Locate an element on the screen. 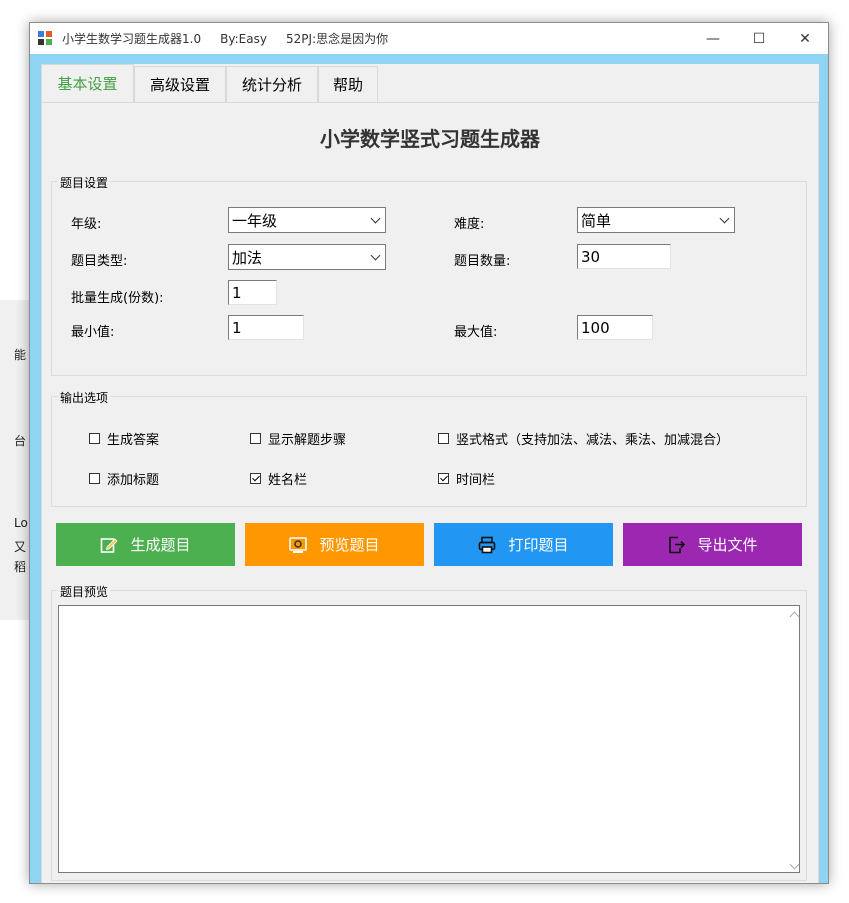  print-button: 打印题目 is located at coordinates (523, 544).